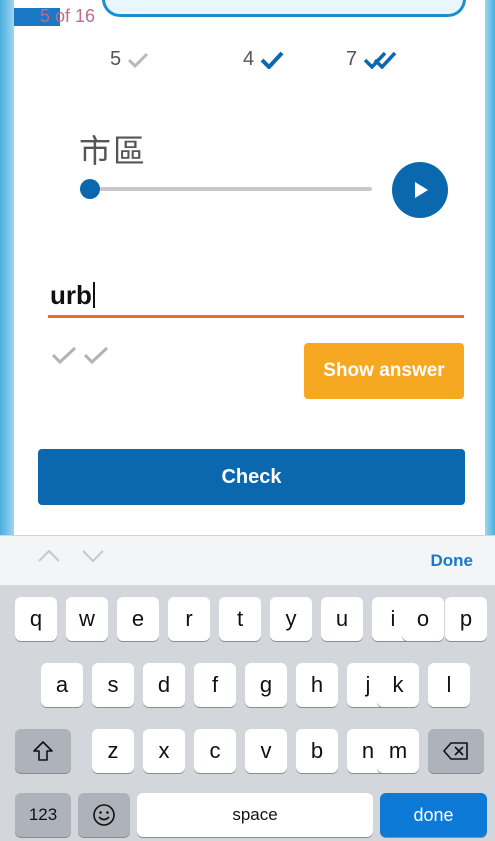 The image size is (495, 841). What do you see at coordinates (398, 685) in the screenshot?
I see `key-k: k` at bounding box center [398, 685].